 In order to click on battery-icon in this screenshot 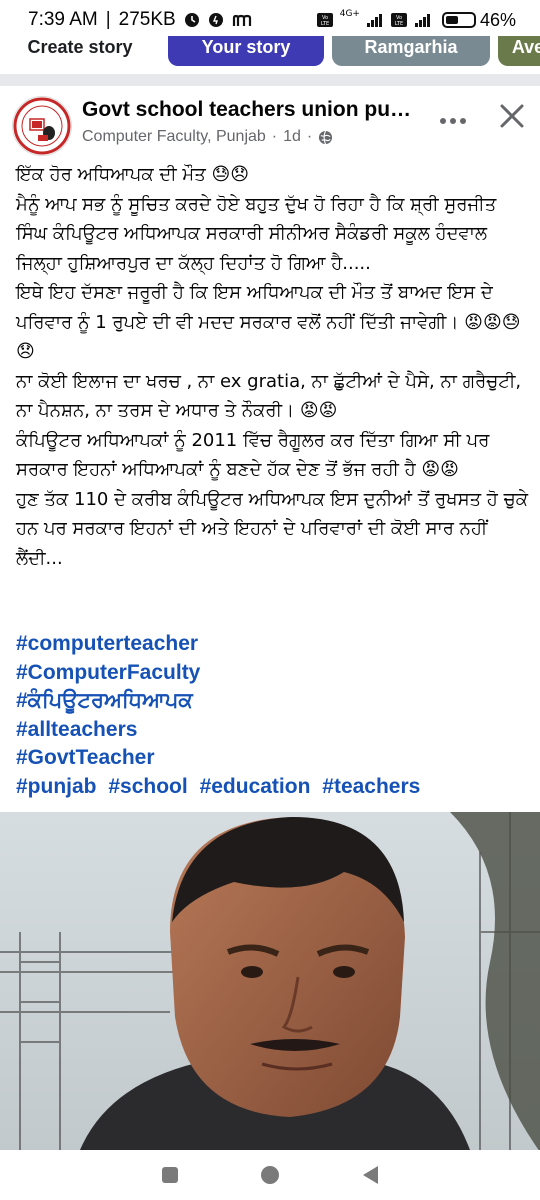, I will do `click(458, 20)`.